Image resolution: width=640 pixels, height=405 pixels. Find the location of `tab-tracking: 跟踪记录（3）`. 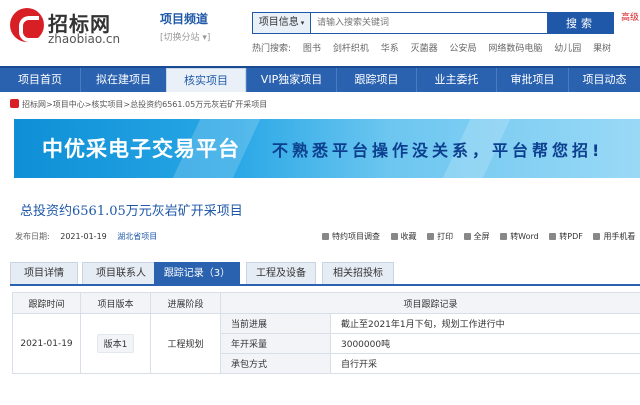

tab-tracking: 跟踪记录（3） is located at coordinates (197, 273).